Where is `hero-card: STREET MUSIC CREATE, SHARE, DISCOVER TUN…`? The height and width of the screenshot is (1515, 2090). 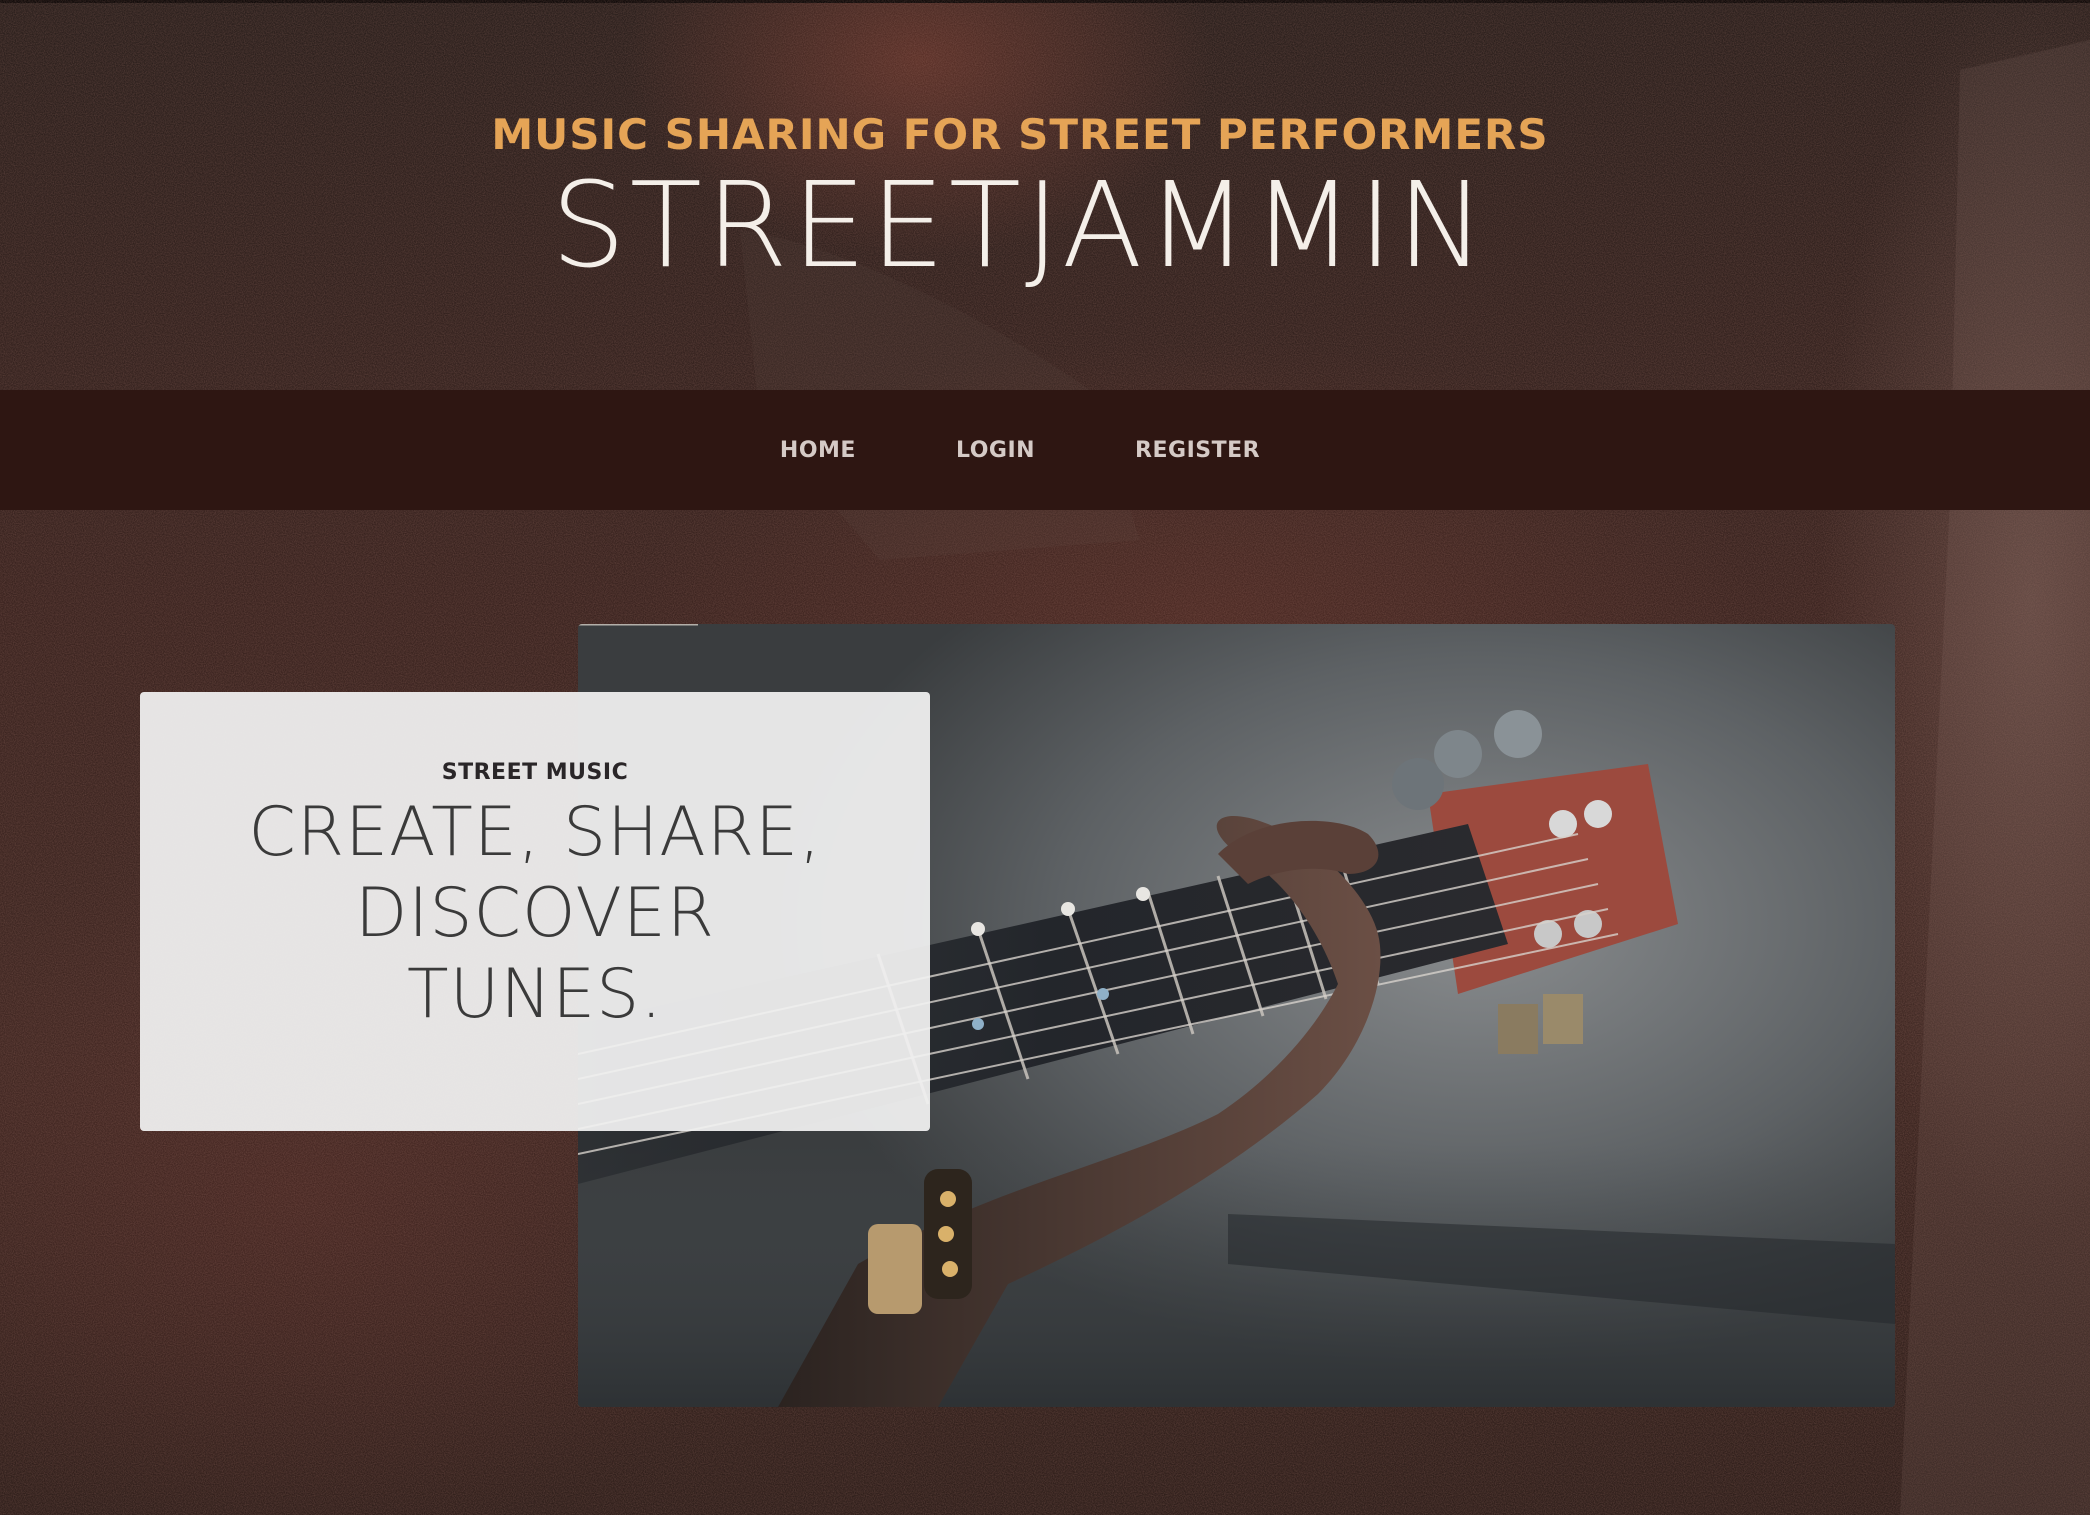 hero-card: STREET MUSIC CREATE, SHARE, DISCOVER TUN… is located at coordinates (535, 911).